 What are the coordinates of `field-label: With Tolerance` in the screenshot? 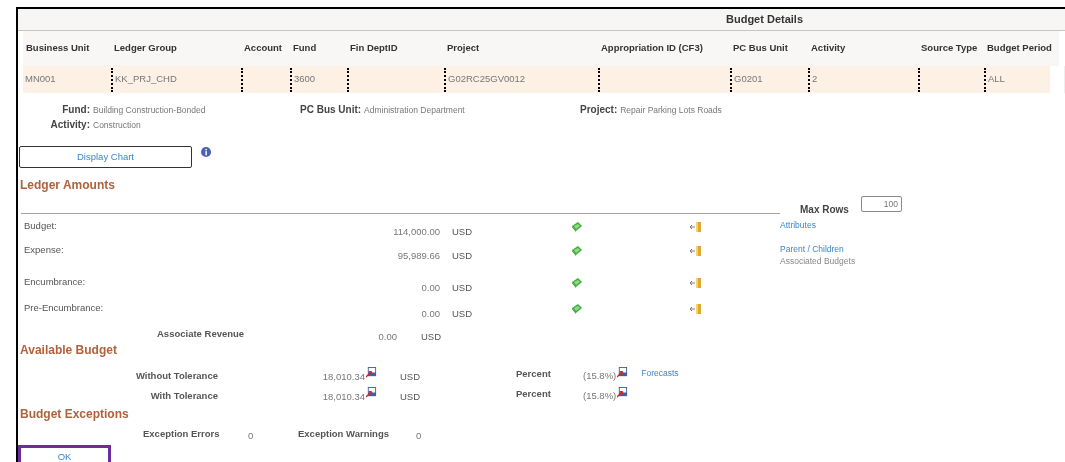 It's located at (183, 396).